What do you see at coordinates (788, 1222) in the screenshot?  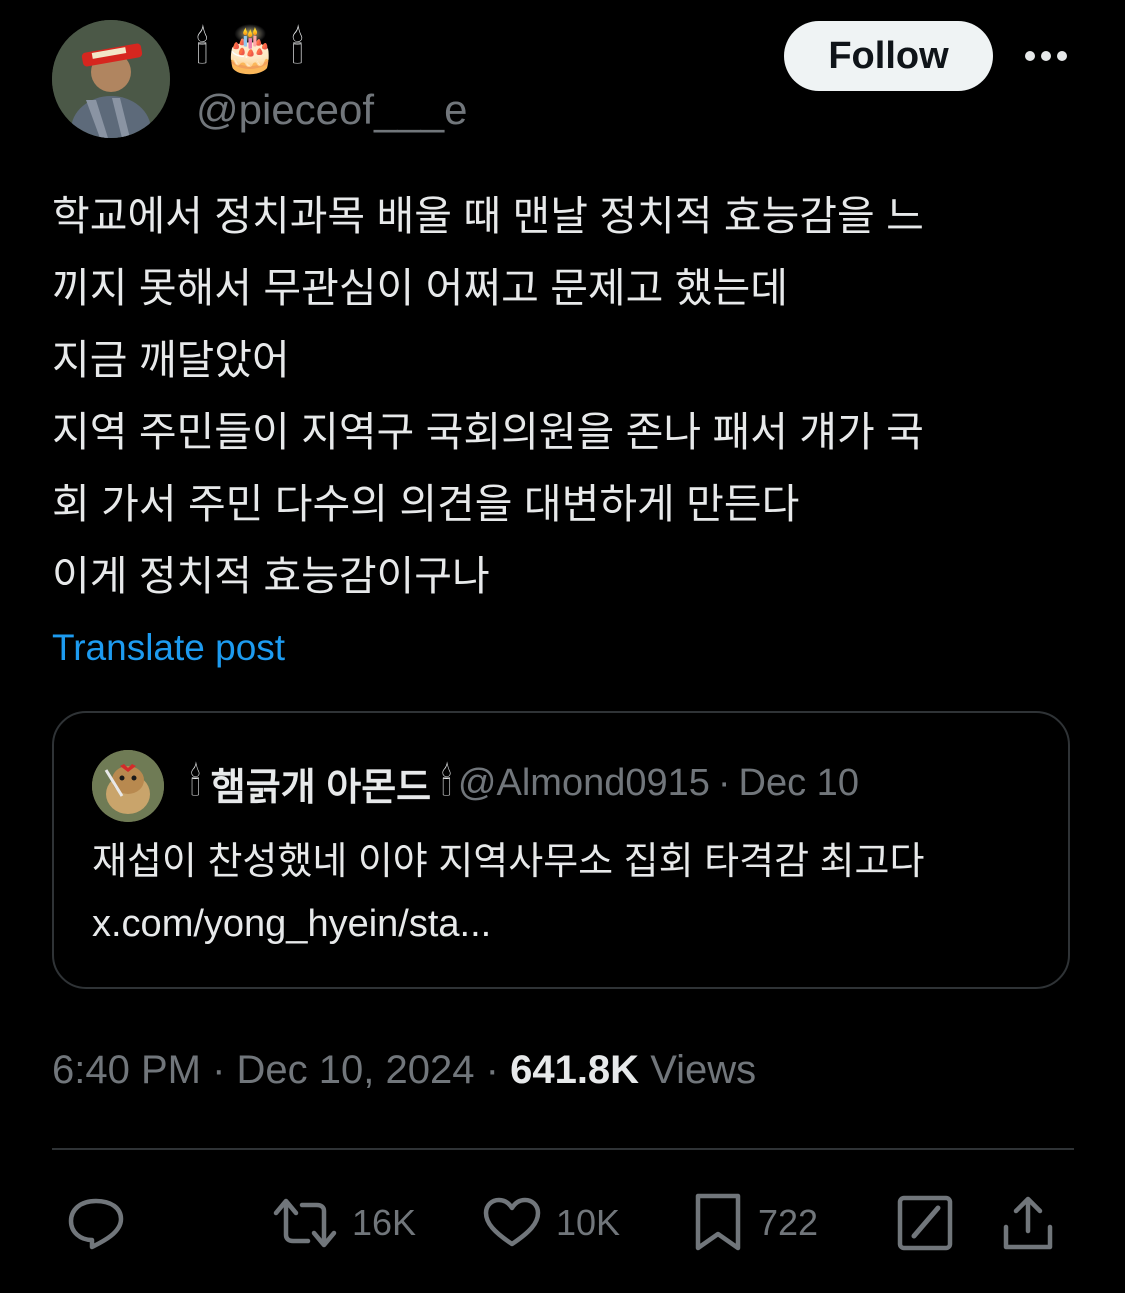 I see `bookmark-count: 722` at bounding box center [788, 1222].